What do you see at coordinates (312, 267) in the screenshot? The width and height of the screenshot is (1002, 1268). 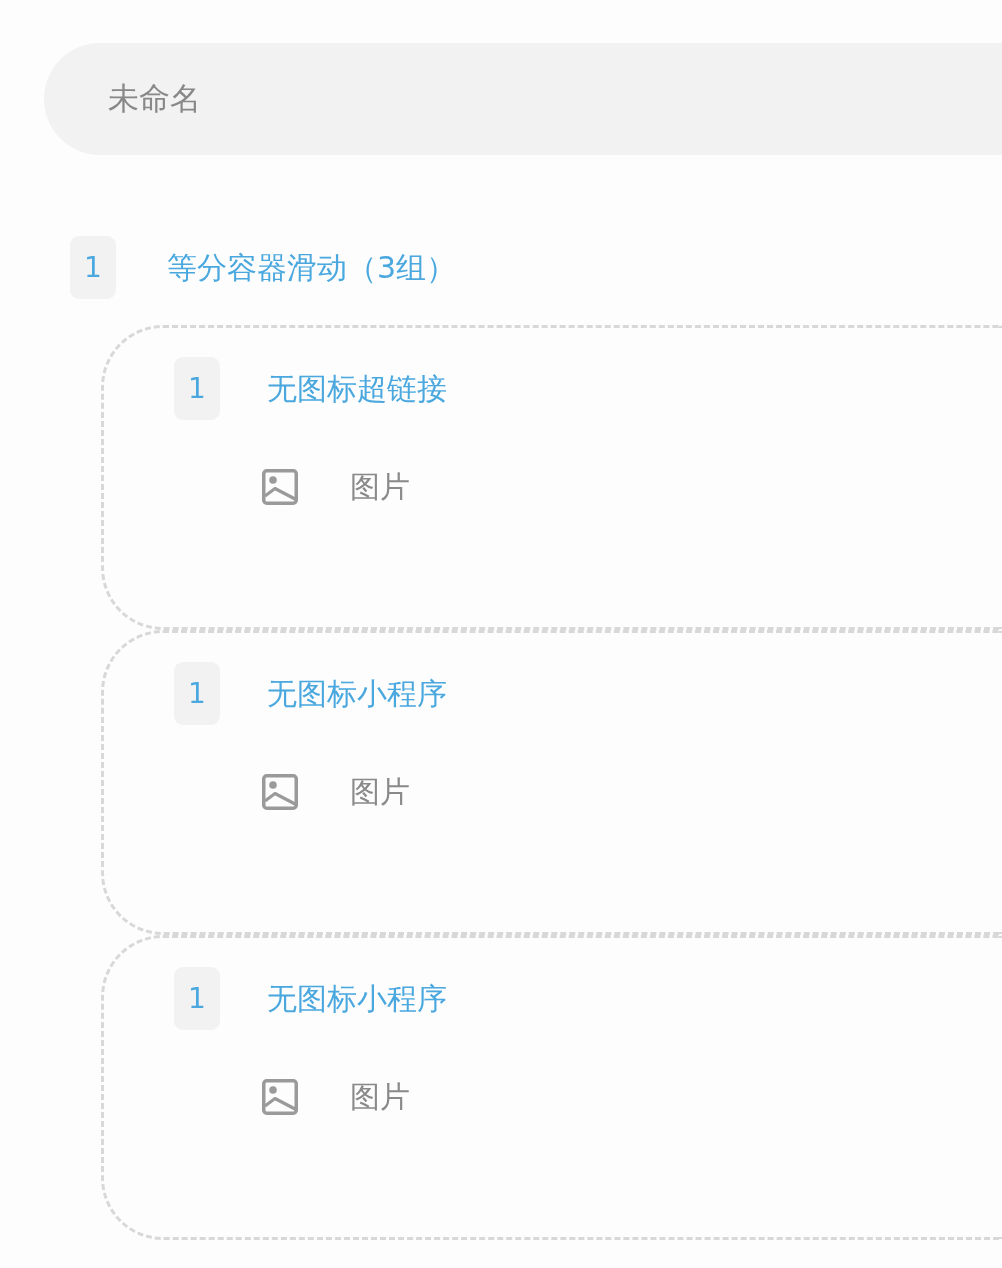 I see `component-title: 等分容器滑动（3组）` at bounding box center [312, 267].